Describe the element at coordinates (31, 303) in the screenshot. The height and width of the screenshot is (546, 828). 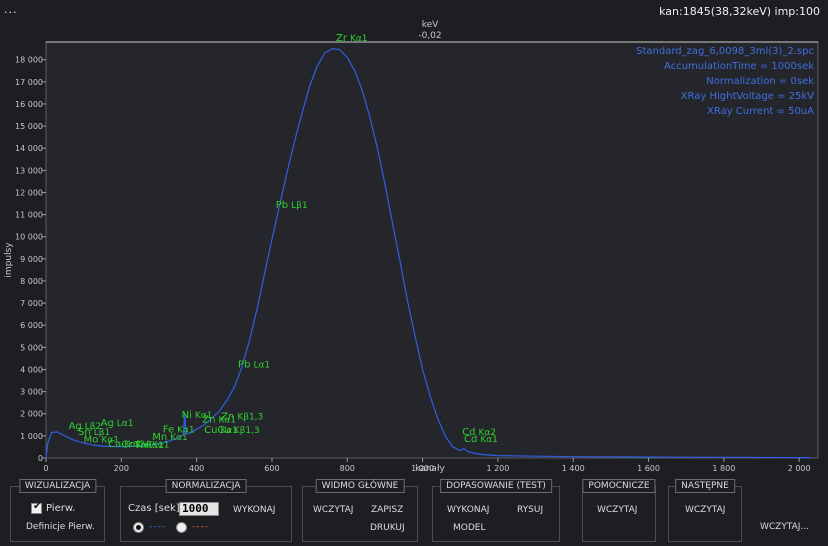
I see `y-tick-label: 7 000` at that location.